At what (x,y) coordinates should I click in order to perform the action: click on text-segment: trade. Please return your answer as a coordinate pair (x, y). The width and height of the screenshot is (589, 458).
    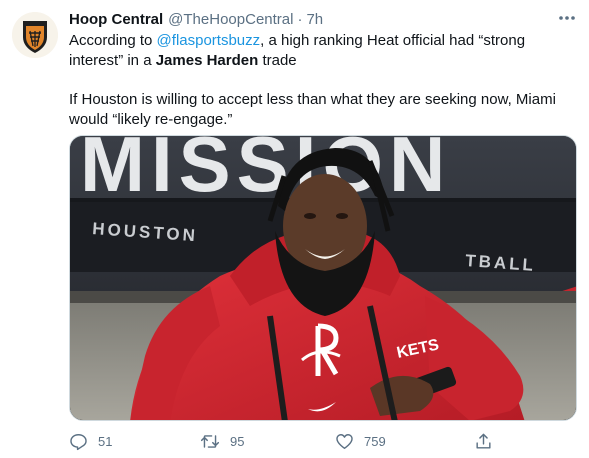
    Looking at the image, I should click on (277, 60).